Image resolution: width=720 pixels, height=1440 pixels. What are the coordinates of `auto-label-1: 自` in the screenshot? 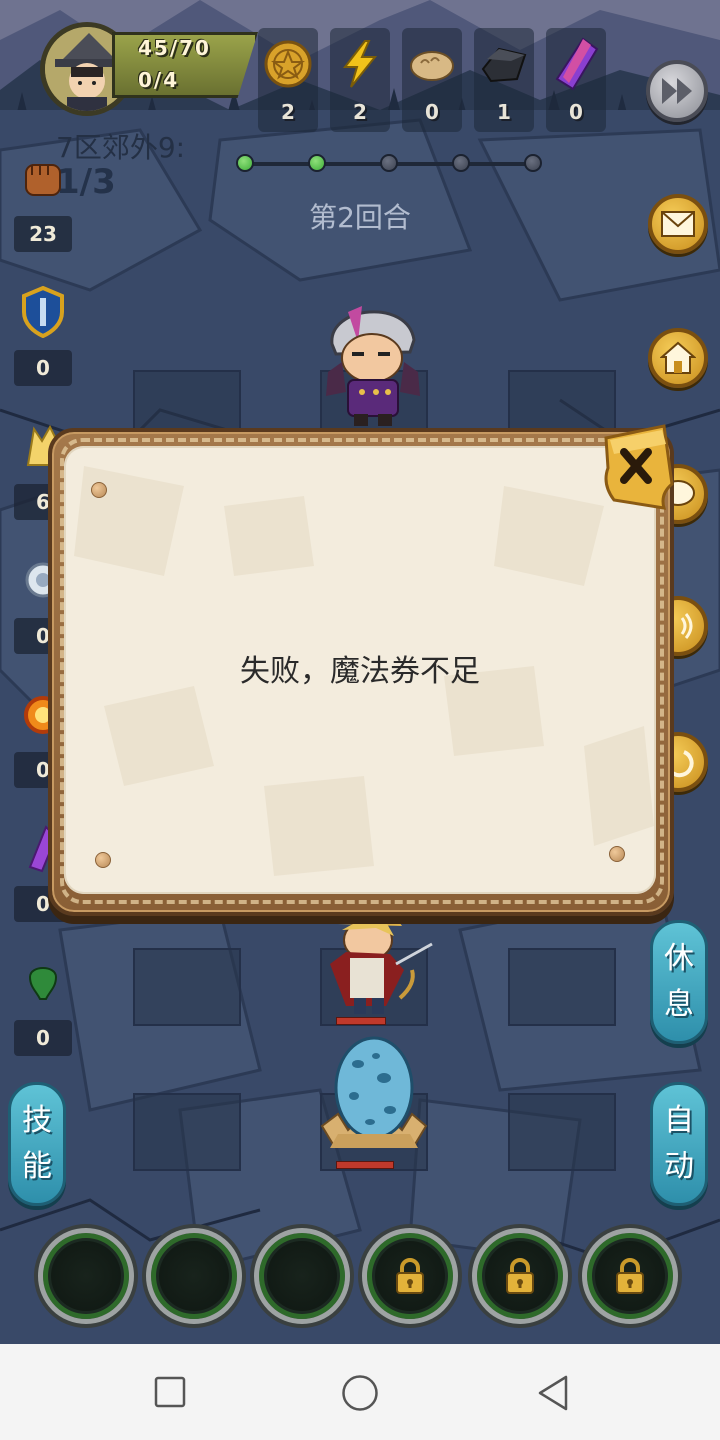 It's located at (679, 1120).